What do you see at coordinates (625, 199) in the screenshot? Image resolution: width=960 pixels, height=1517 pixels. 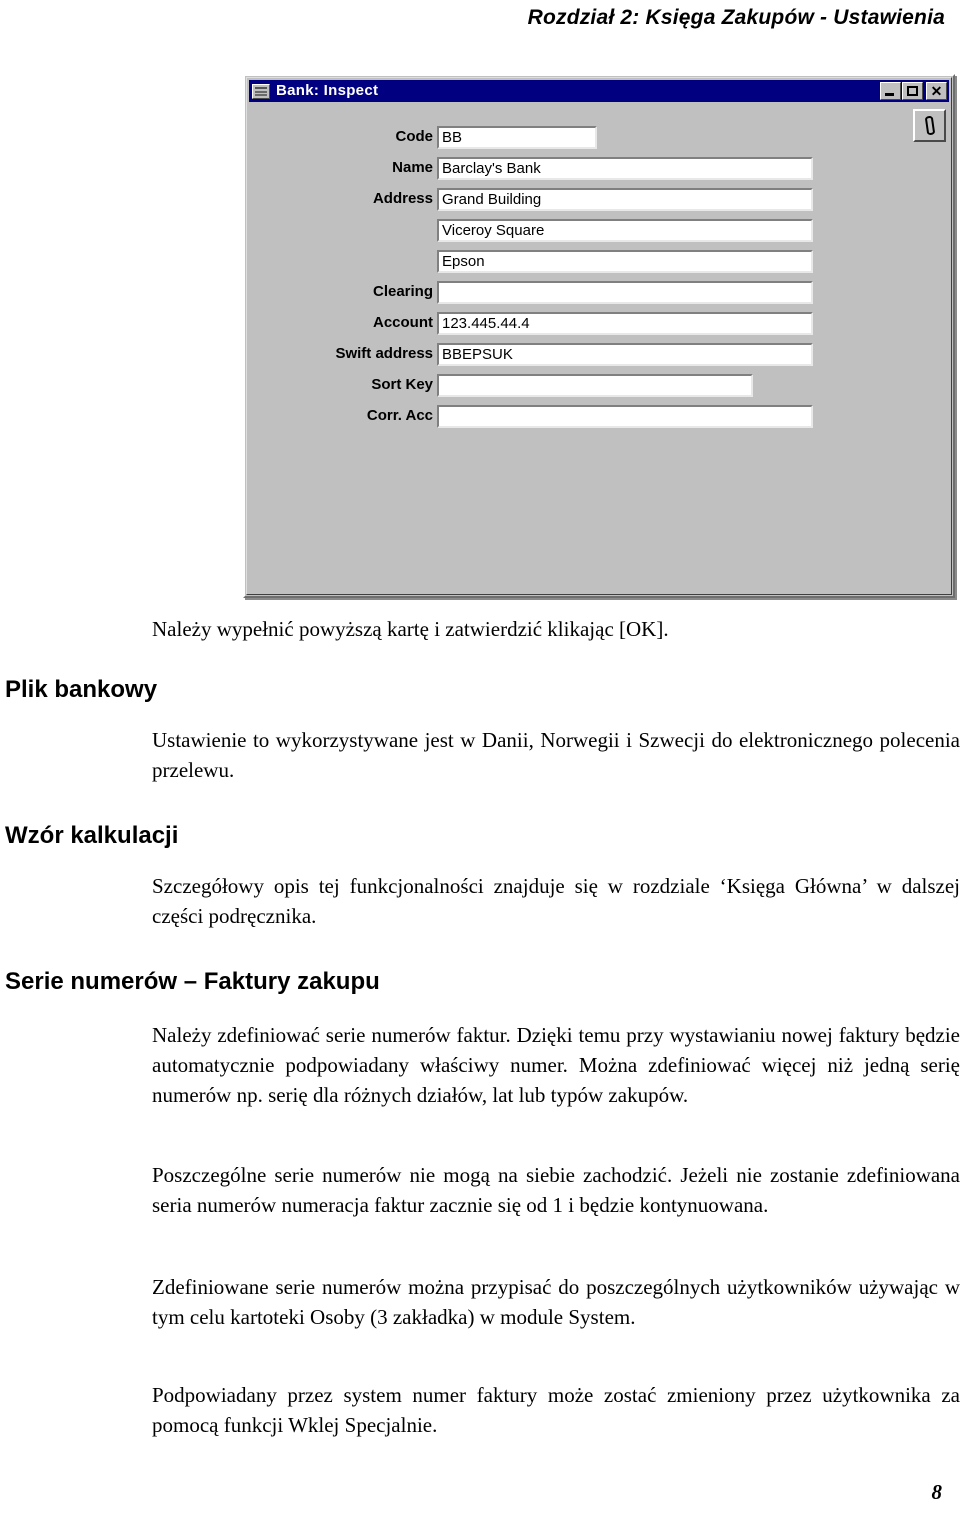 I see `address-line1-input: Grand Building` at bounding box center [625, 199].